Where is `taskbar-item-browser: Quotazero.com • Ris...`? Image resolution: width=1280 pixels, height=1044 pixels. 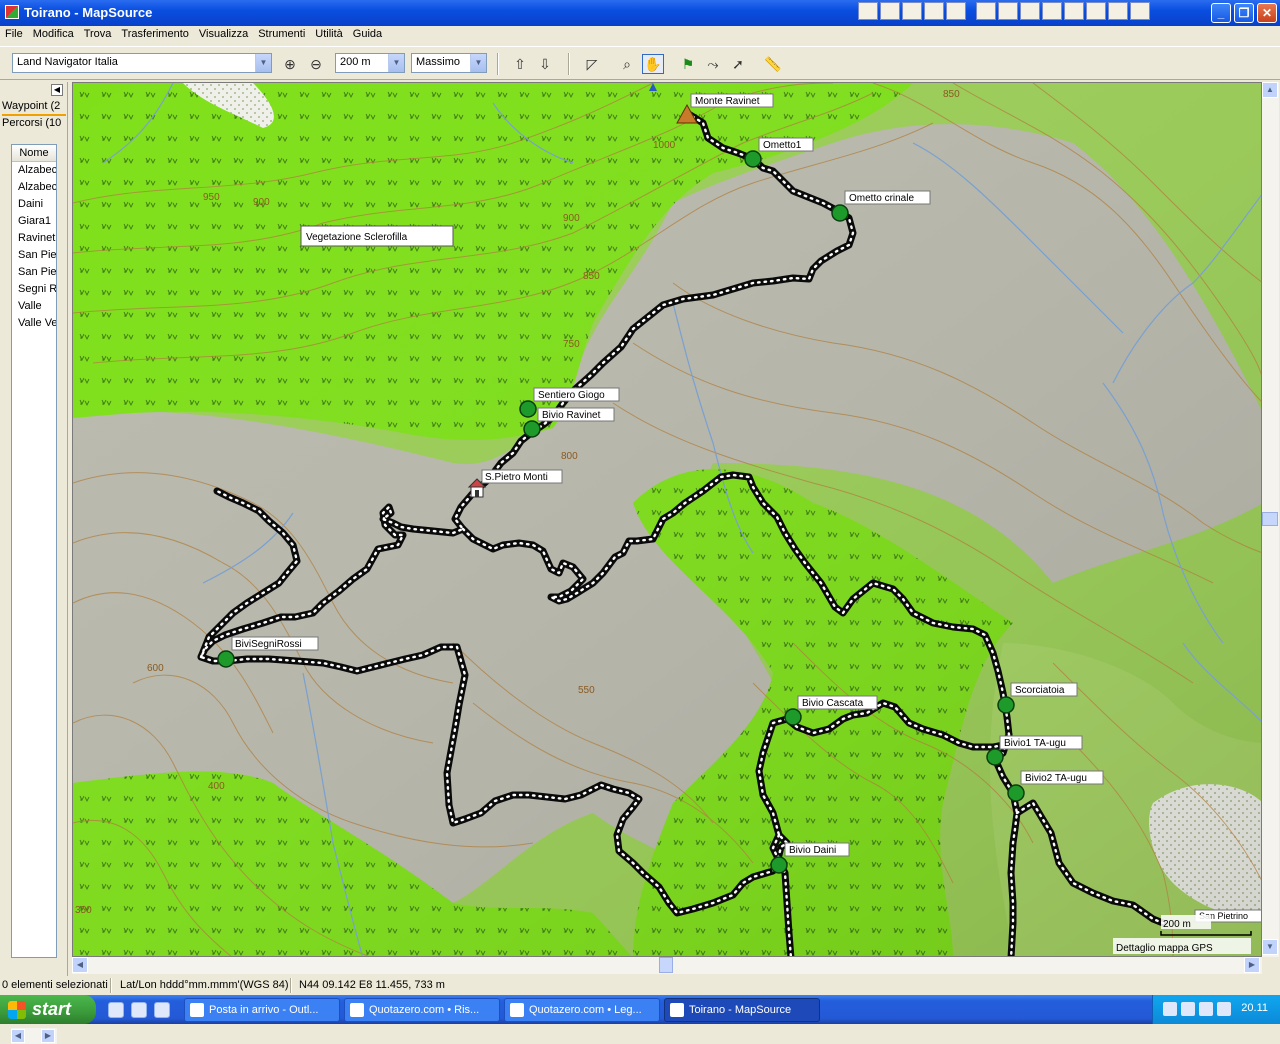
taskbar-item-browser: Quotazero.com • Ris... is located at coordinates (422, 1010).